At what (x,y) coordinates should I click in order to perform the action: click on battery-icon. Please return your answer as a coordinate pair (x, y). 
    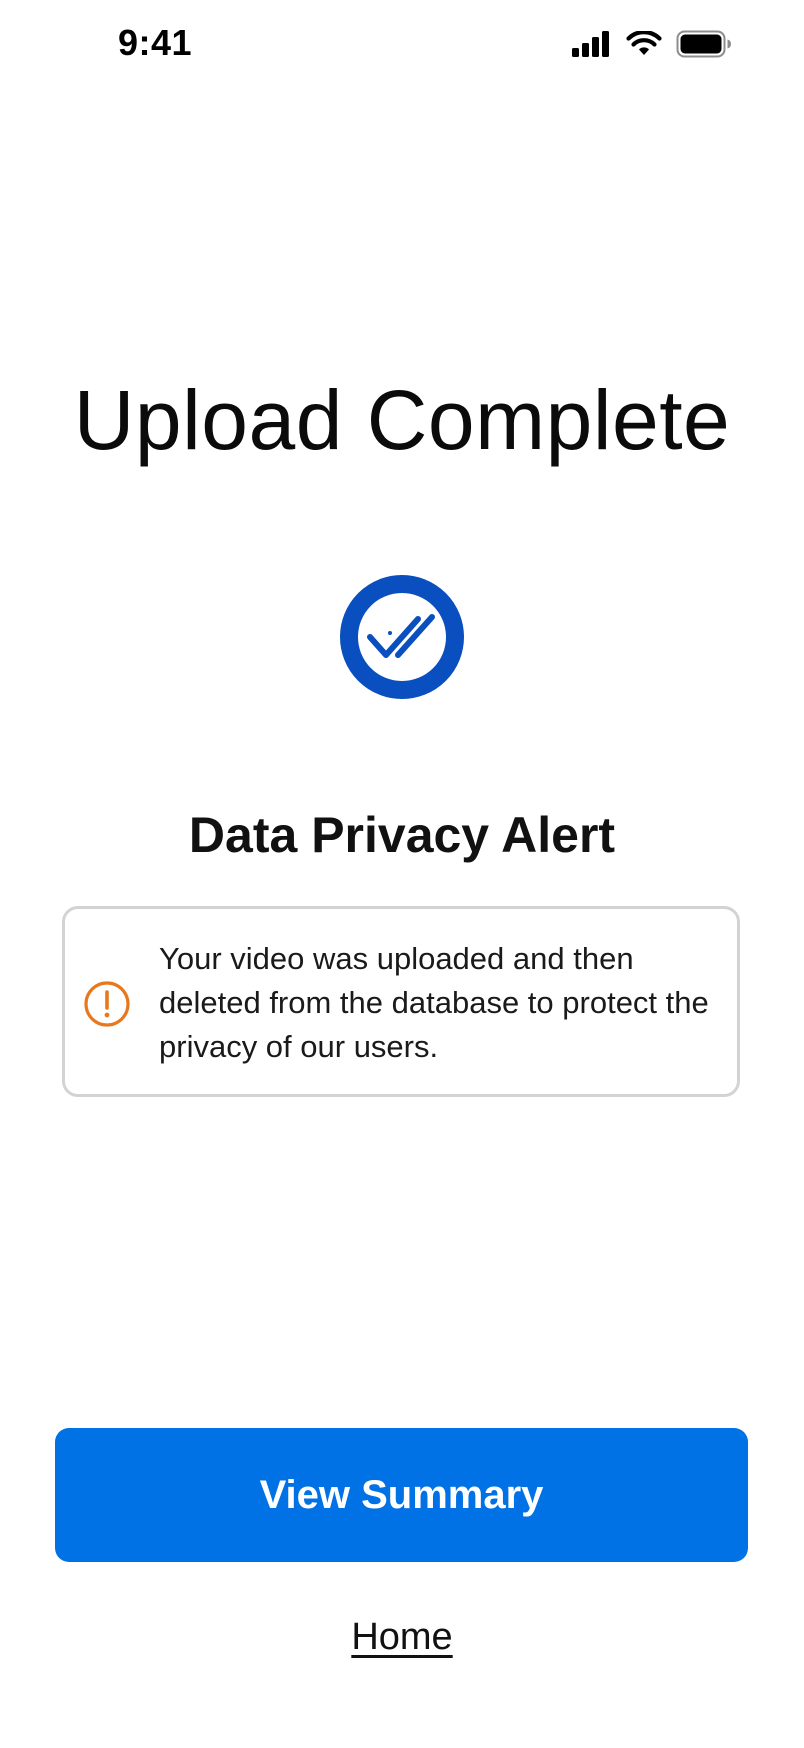
    Looking at the image, I should click on (704, 44).